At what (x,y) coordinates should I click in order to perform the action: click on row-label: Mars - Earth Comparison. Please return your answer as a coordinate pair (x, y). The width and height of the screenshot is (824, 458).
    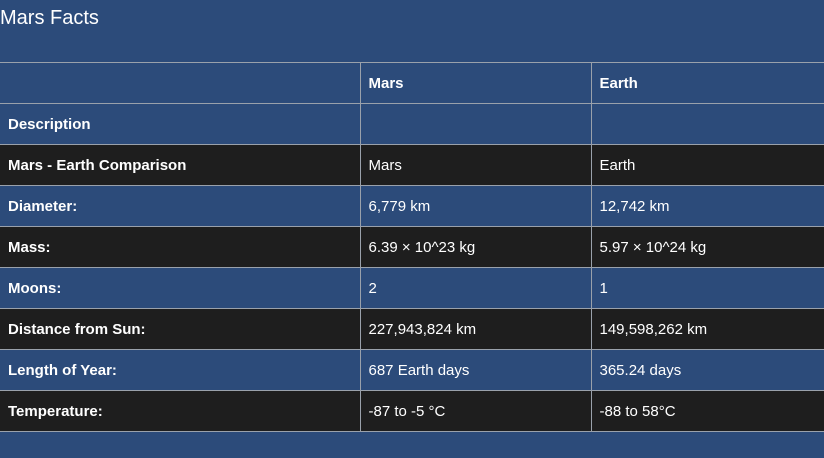
    Looking at the image, I should click on (180, 165).